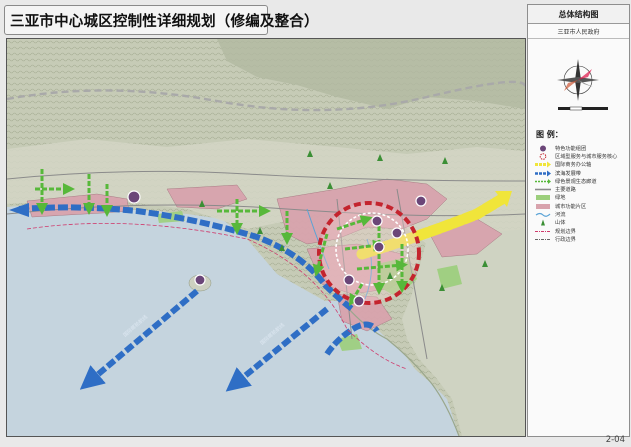 This screenshot has width=631, height=447. Describe the element at coordinates (543, 156) in the screenshot. I see `red-dashed-ring-icon` at that location.